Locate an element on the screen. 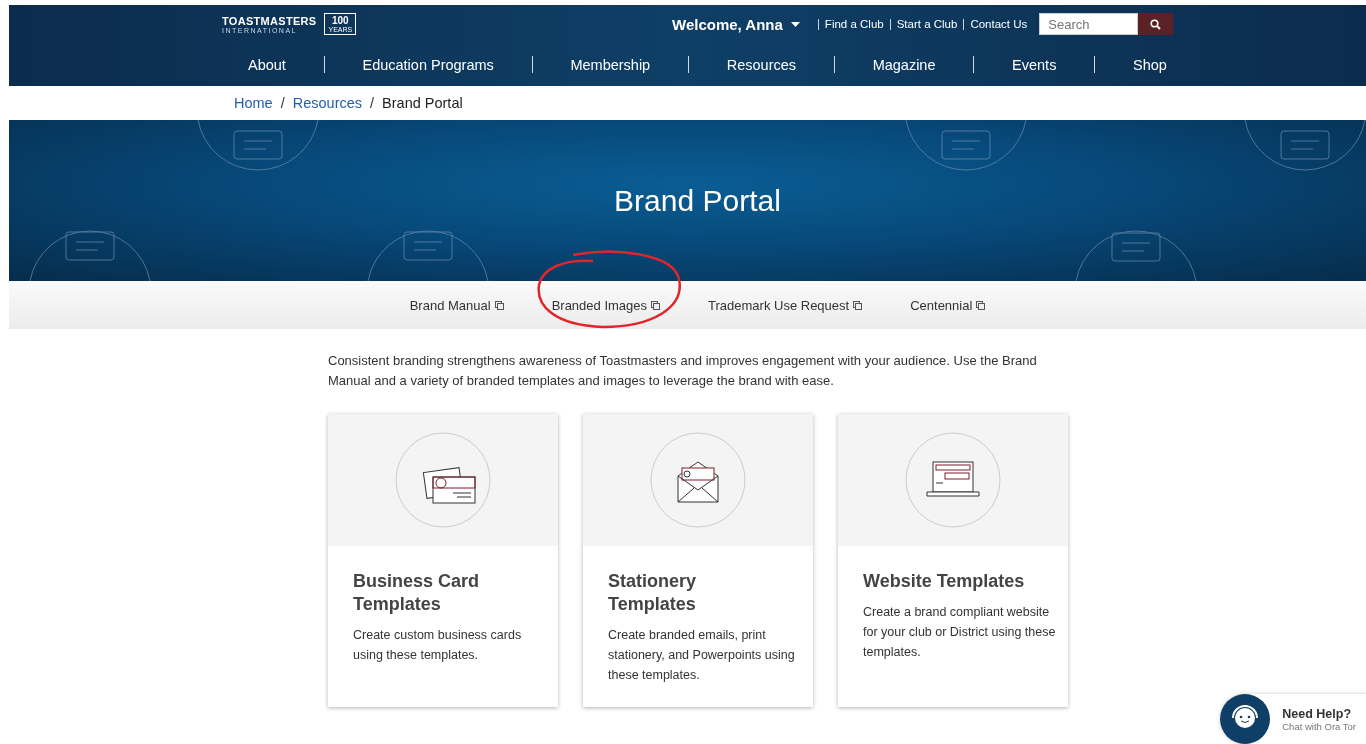 This screenshot has width=1366, height=744. page-title: Brand Portal is located at coordinates (697, 200).